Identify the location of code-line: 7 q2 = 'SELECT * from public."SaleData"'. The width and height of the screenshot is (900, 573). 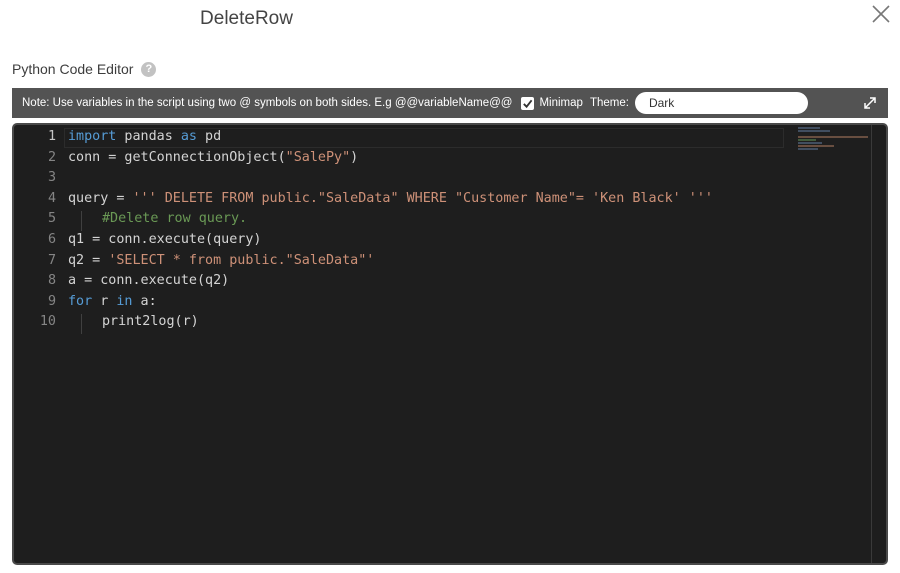
(363, 261).